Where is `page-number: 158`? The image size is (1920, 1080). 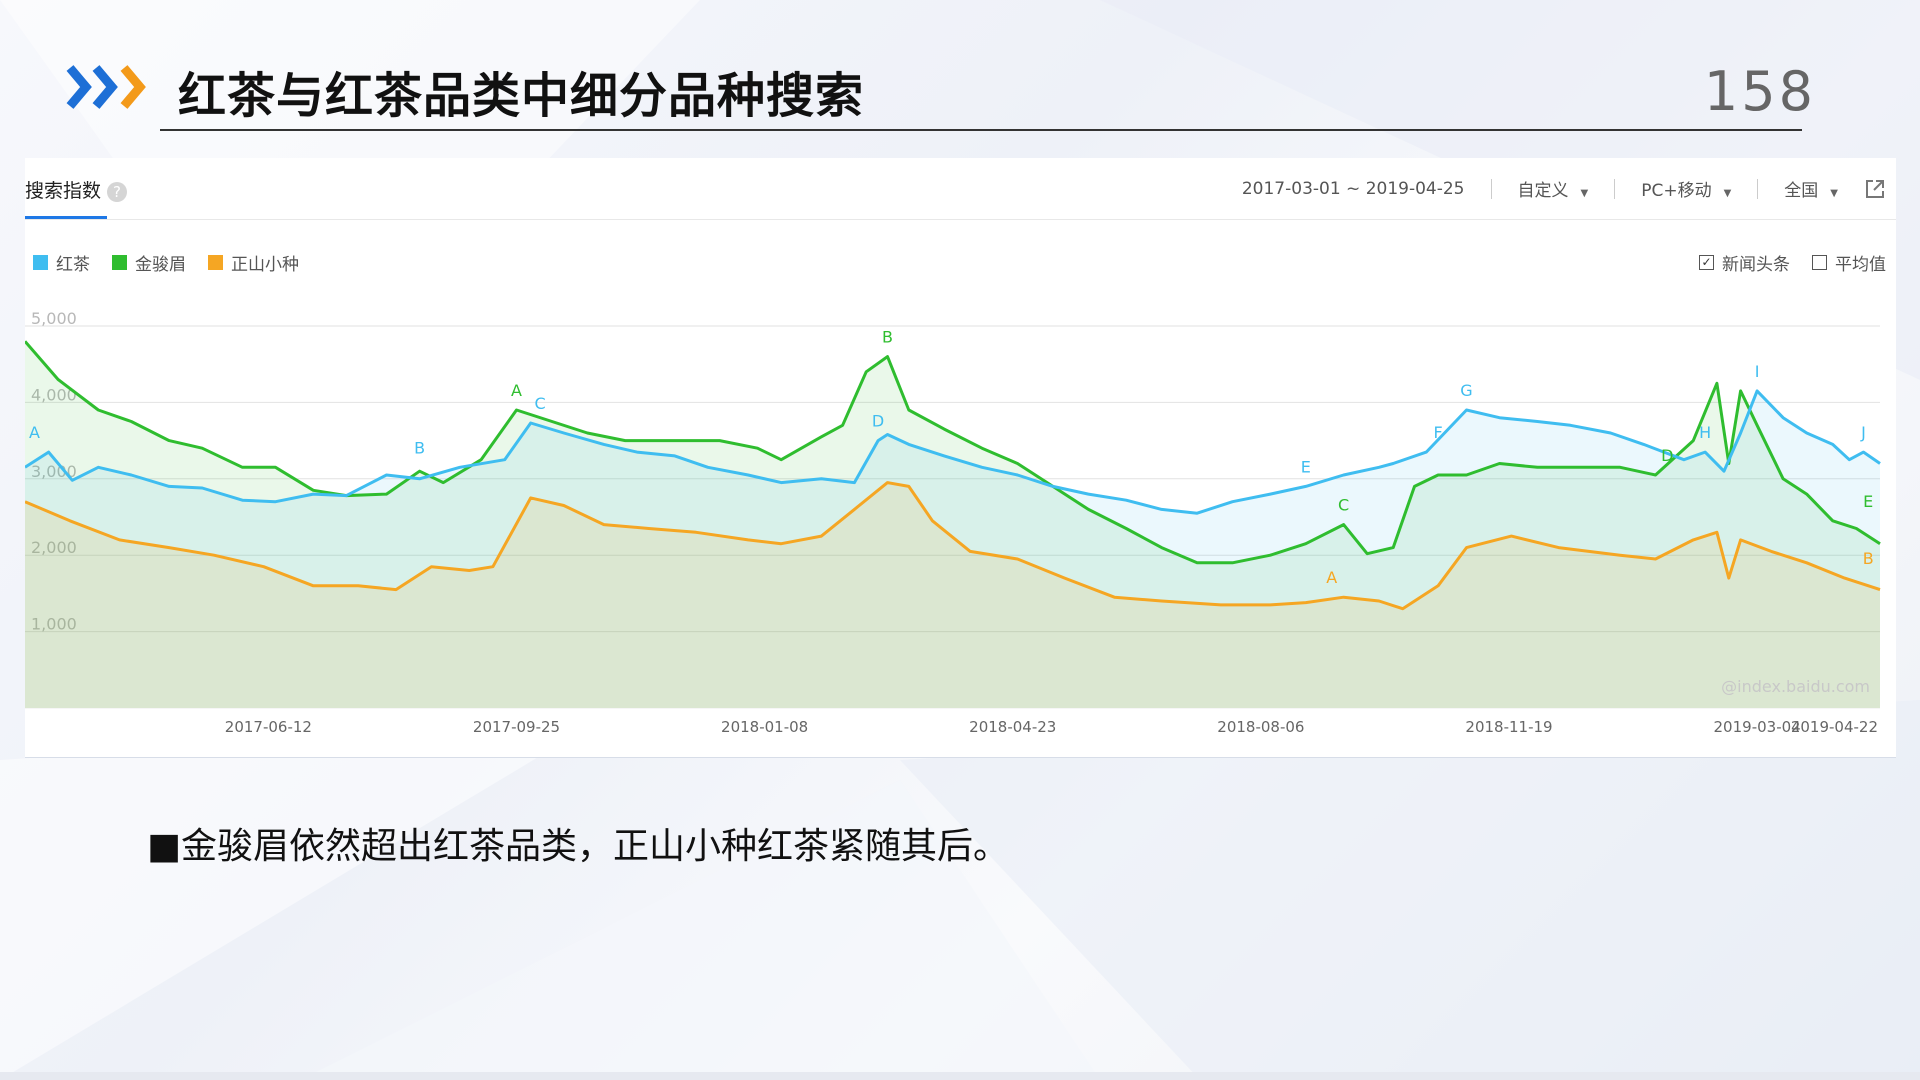
page-number: 158 is located at coordinates (1759, 91).